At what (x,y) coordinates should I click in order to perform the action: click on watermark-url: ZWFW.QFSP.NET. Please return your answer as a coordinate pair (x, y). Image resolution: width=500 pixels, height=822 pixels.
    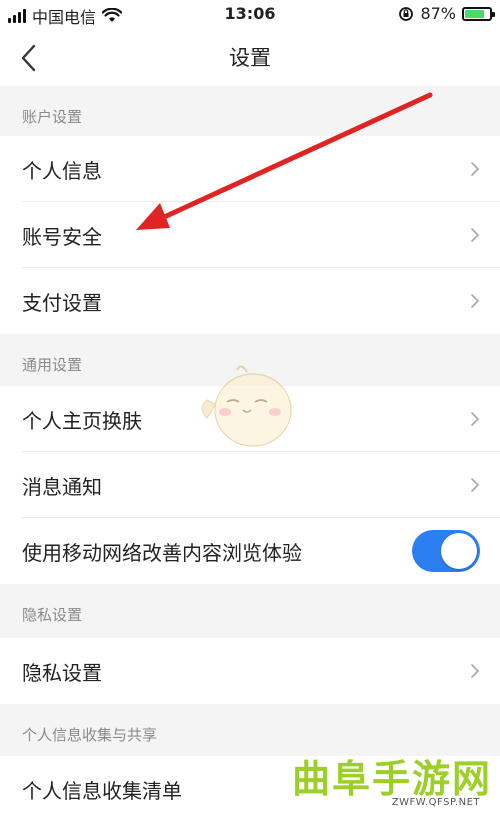
    Looking at the image, I should click on (435, 802).